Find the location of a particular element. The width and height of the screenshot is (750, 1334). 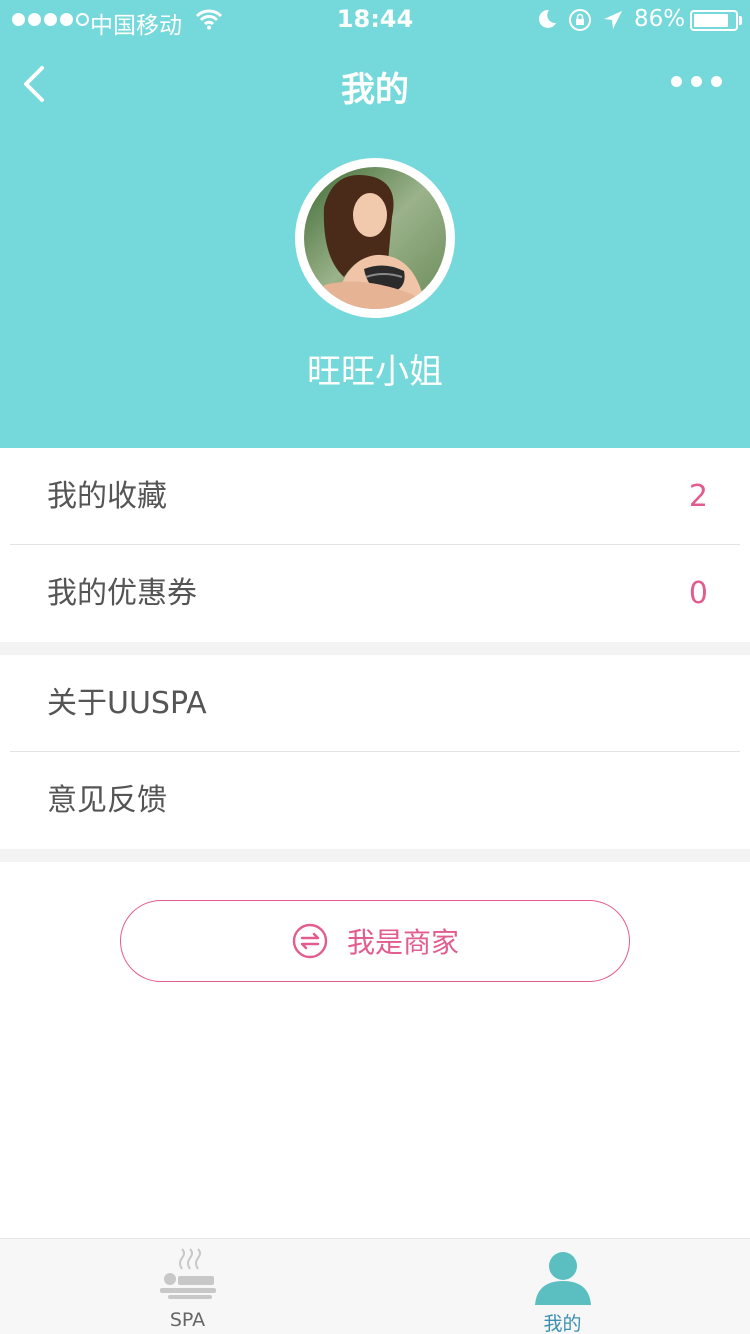

menu-item-label: 我的优惠券 is located at coordinates (122, 593).